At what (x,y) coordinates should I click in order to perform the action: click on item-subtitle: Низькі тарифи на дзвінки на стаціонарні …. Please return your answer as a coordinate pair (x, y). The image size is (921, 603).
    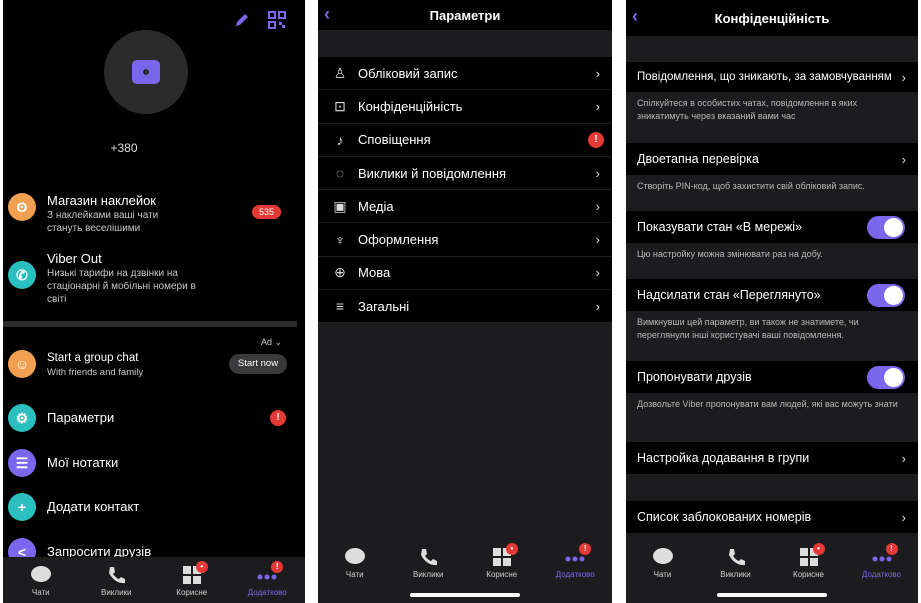
    Looking at the image, I should click on (121, 286).